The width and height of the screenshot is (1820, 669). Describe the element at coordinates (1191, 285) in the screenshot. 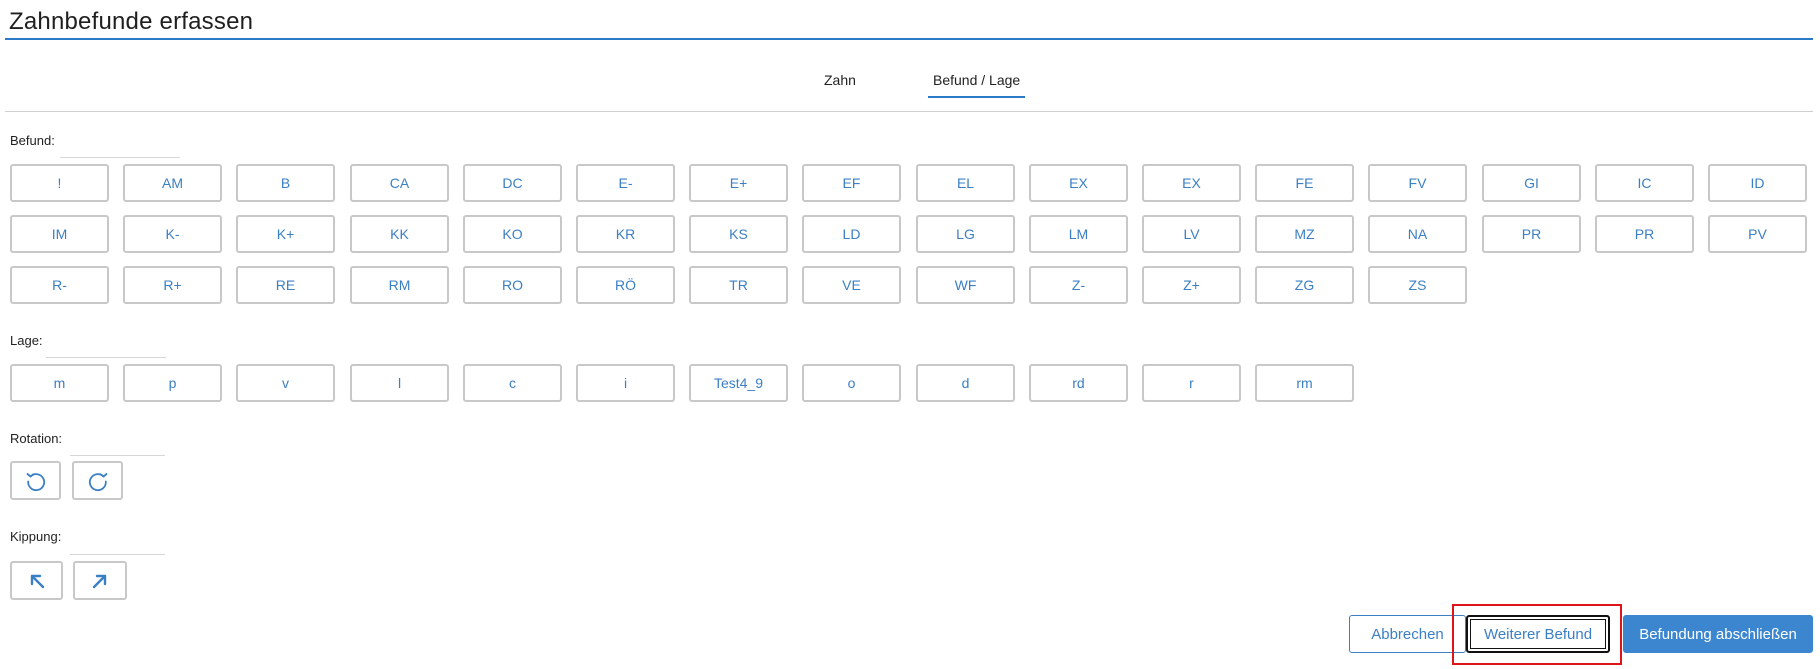

I see `befund-button: Z+` at that location.